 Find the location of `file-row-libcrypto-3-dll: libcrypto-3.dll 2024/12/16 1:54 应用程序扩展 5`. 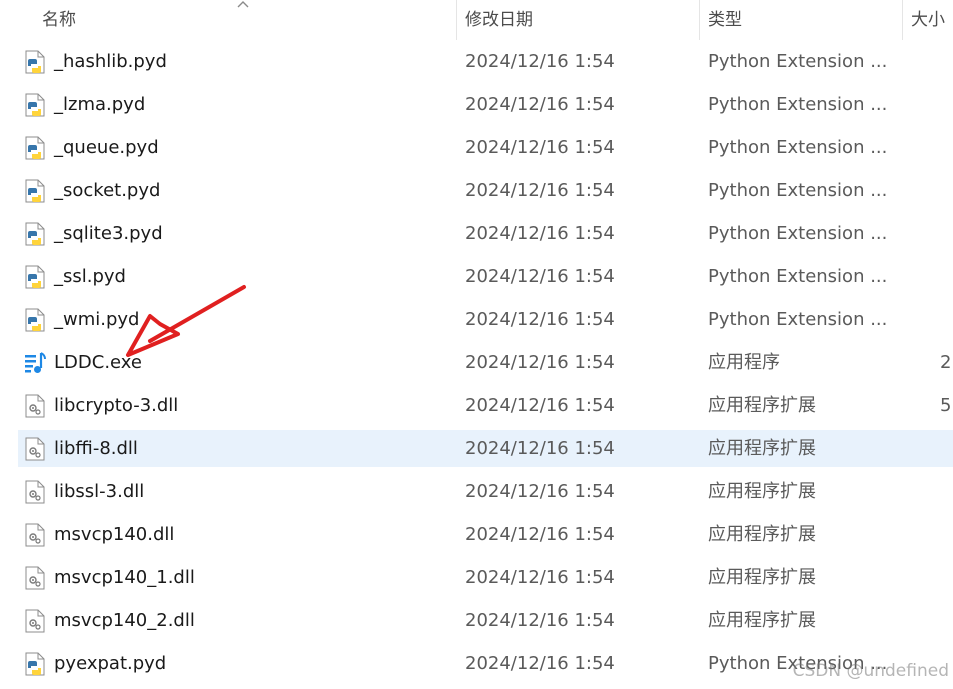

file-row-libcrypto-3-dll: libcrypto-3.dll 2024/12/16 1:54 应用程序扩展 5 is located at coordinates (485, 405).